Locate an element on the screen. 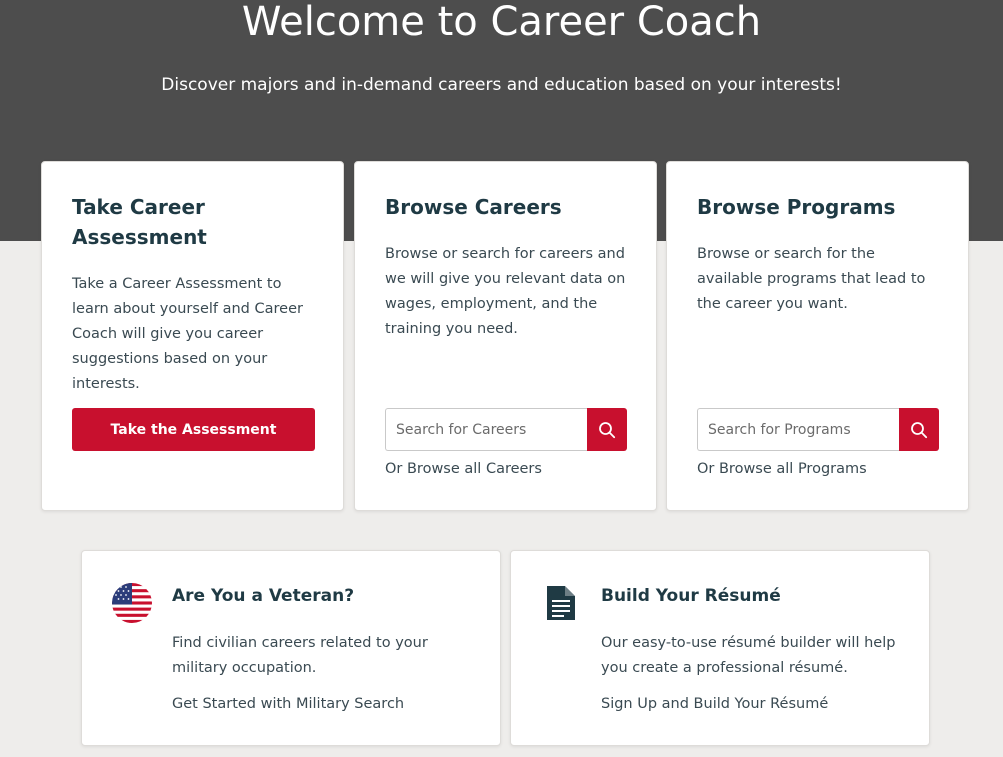  assessment-card-title: Take Career Assessment is located at coordinates (139, 222).